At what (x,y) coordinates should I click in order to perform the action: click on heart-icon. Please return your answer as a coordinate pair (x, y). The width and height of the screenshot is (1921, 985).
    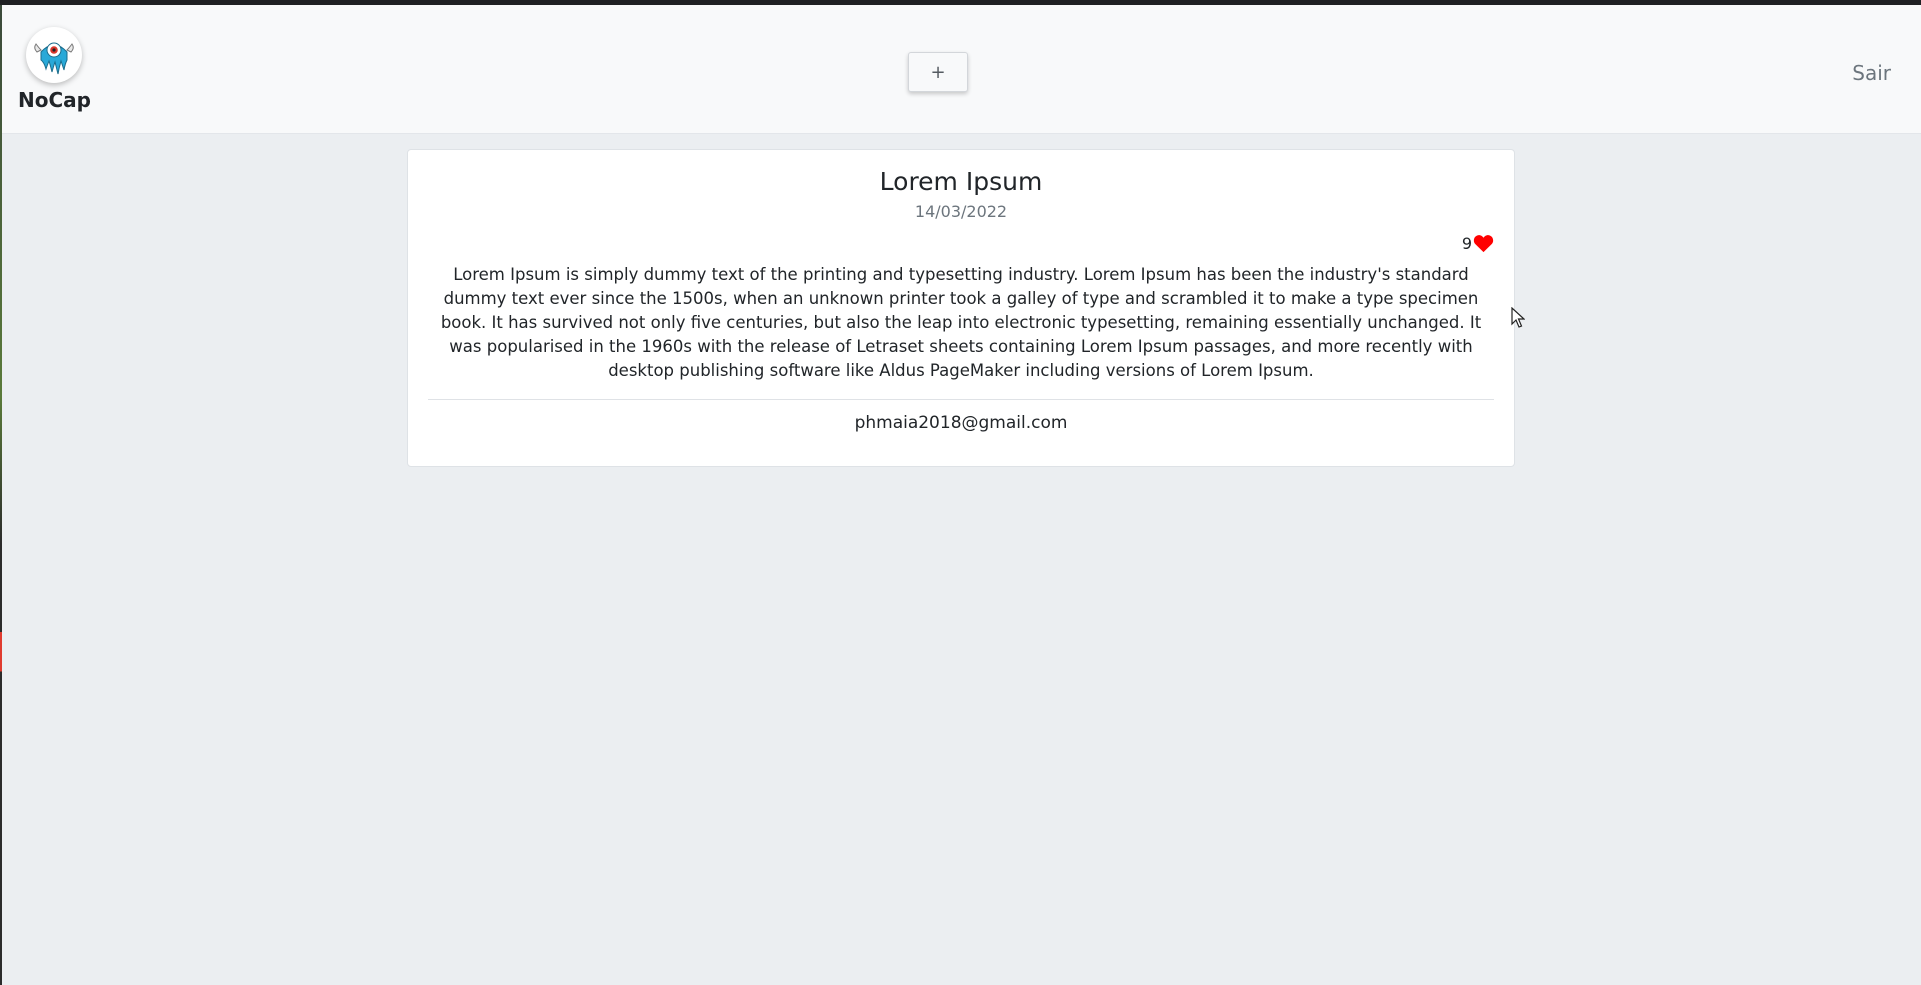
    Looking at the image, I should click on (1483, 243).